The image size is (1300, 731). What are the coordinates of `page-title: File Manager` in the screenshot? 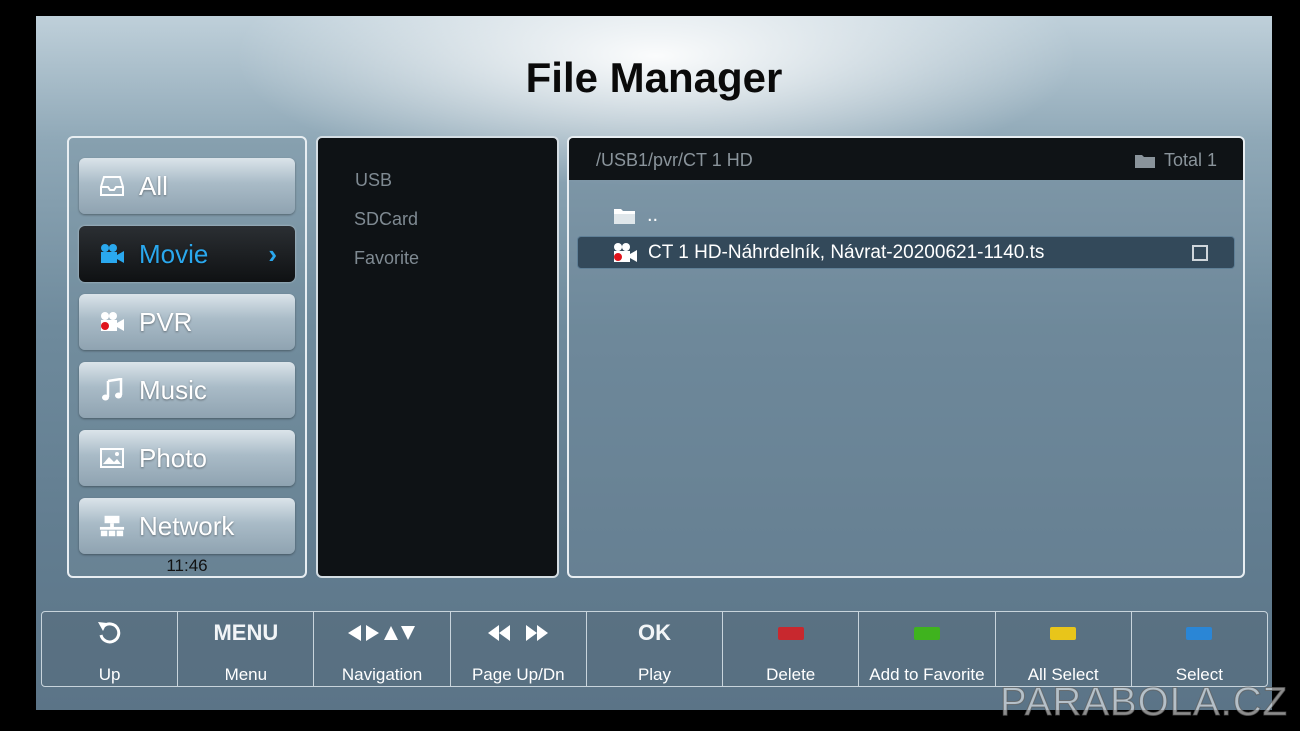 It's located at (654, 77).